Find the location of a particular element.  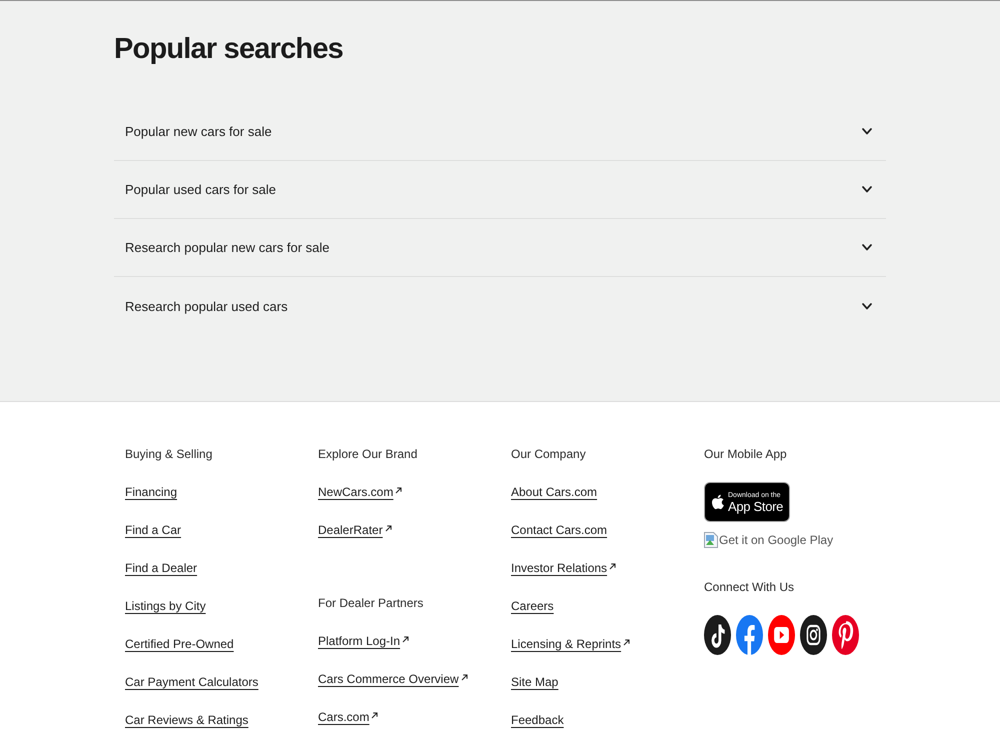

footer-link: Find a Dealer is located at coordinates (161, 568).